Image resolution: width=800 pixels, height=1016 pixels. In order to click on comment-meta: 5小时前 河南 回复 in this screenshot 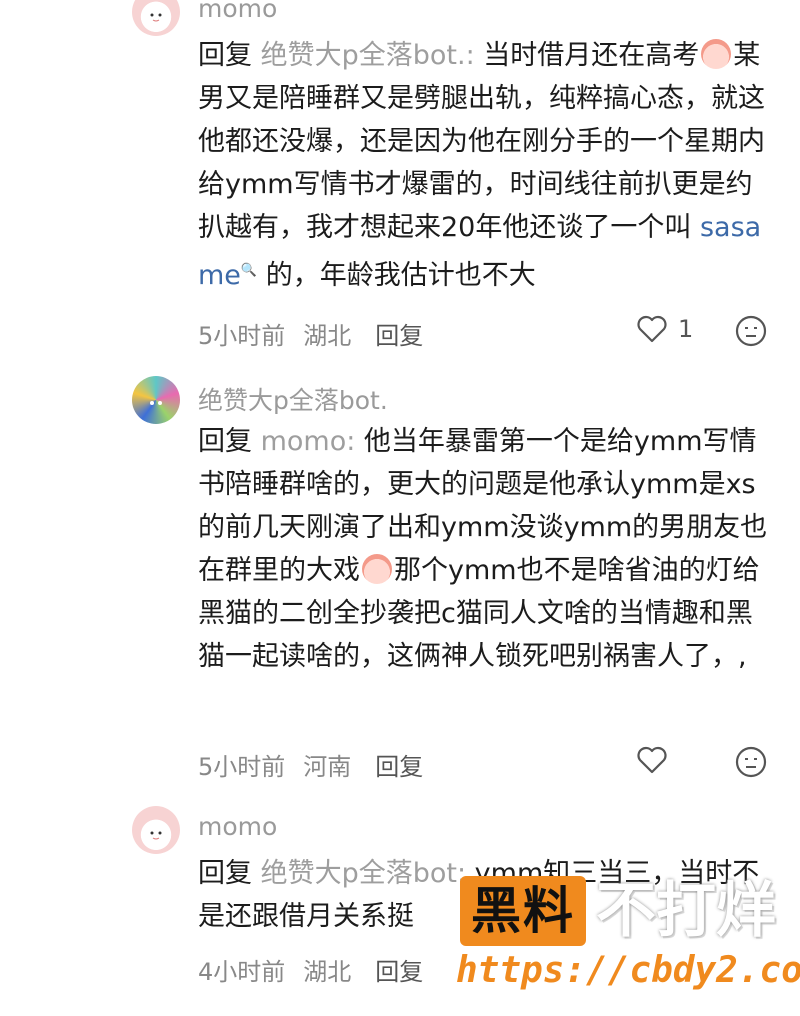, I will do `click(319, 764)`.